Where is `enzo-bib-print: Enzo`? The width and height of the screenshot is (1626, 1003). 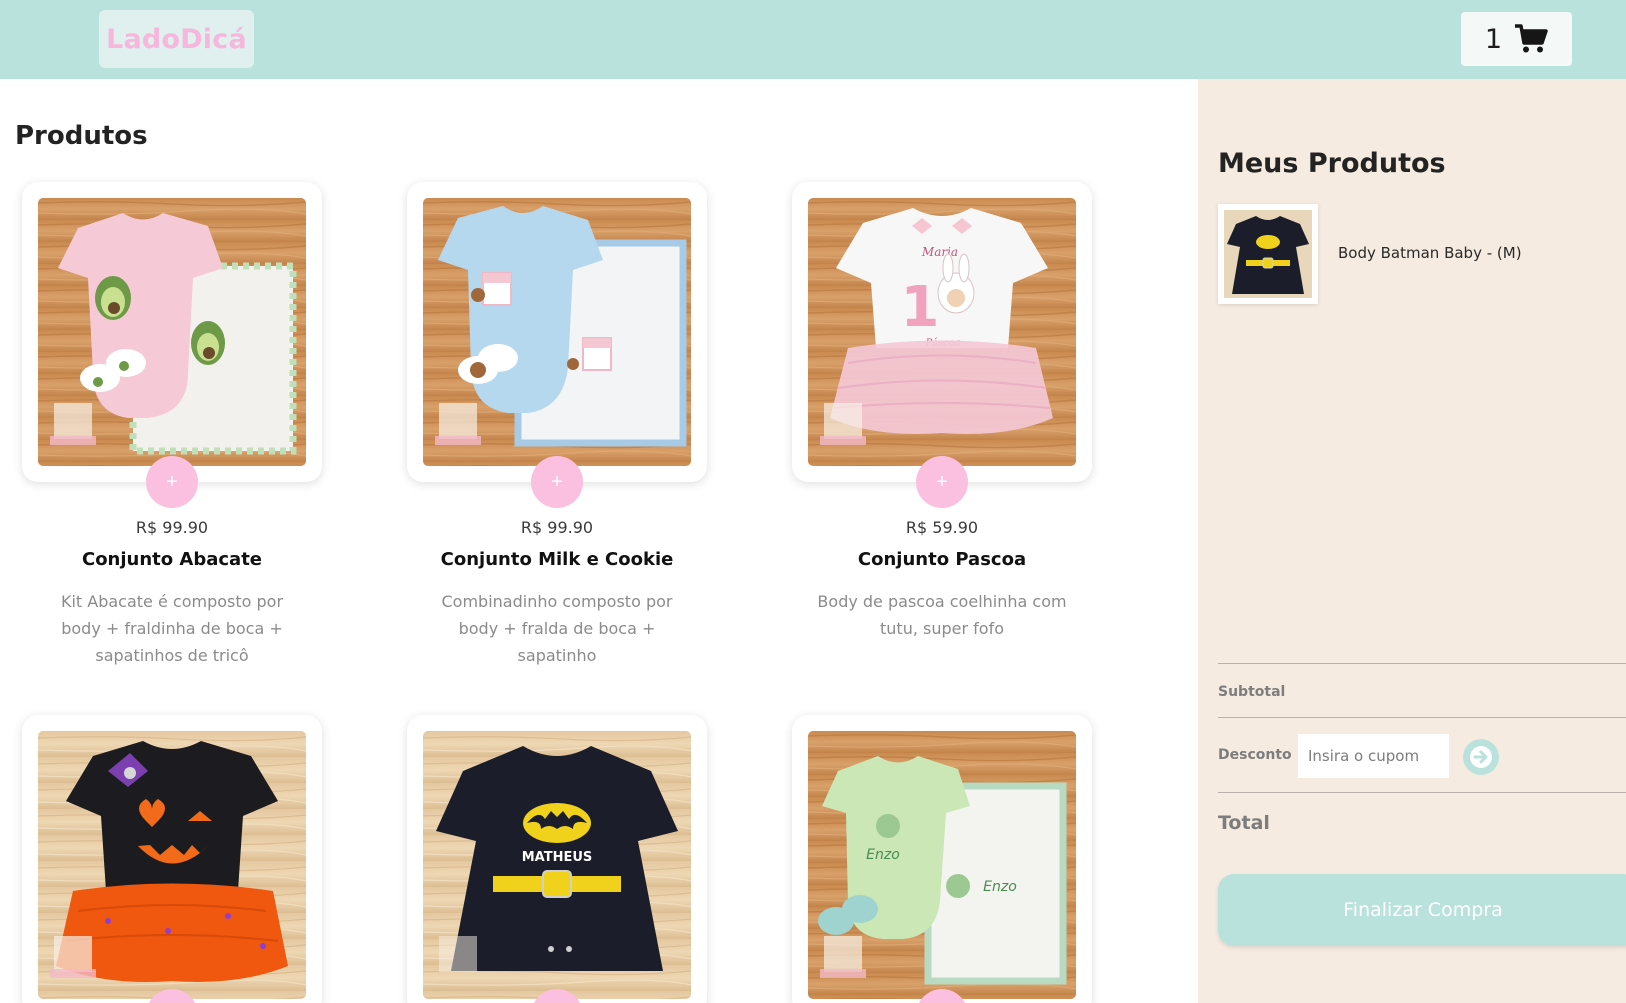
enzo-bib-print: Enzo is located at coordinates (1000, 887).